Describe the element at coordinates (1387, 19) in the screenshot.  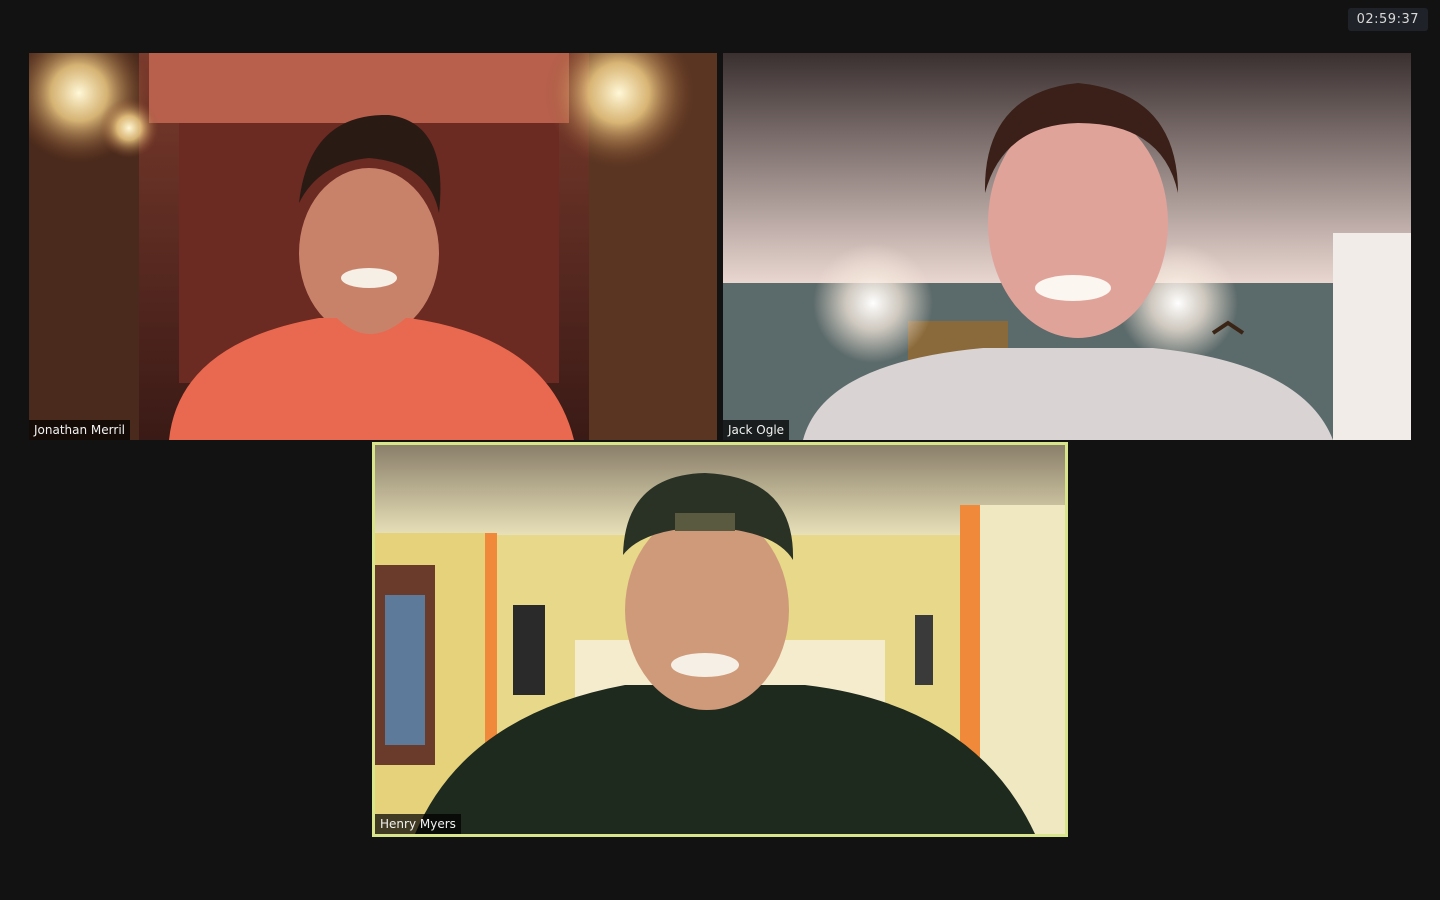
I see `meeting-timer: 02:59:37` at that location.